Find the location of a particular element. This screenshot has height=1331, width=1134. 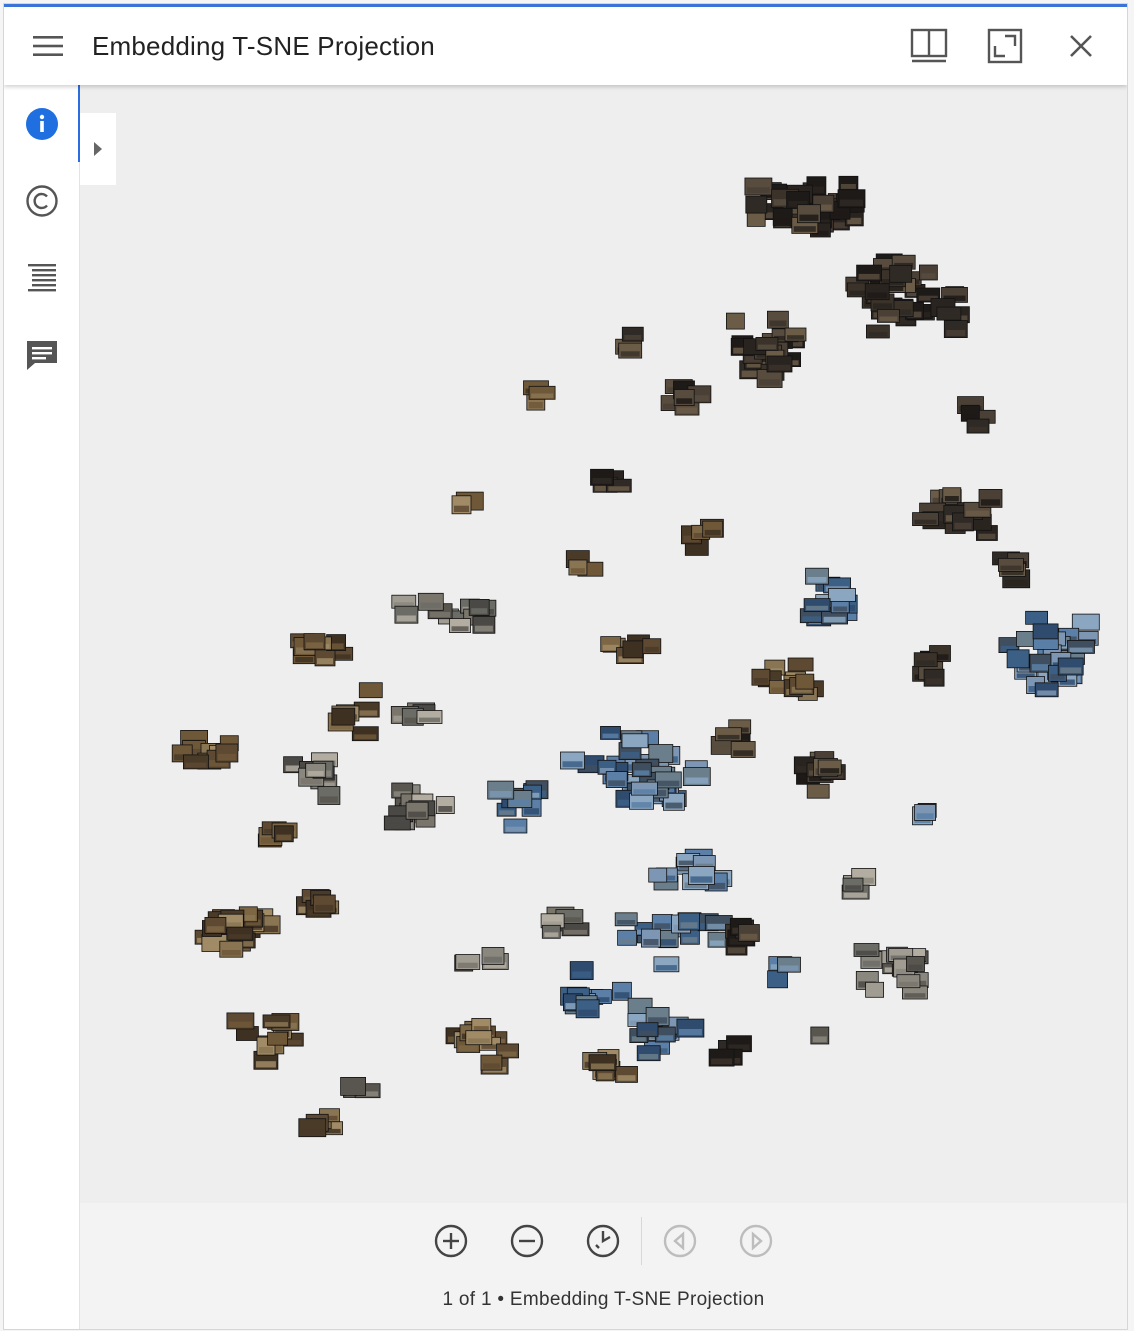

menu-button is located at coordinates (48, 46).